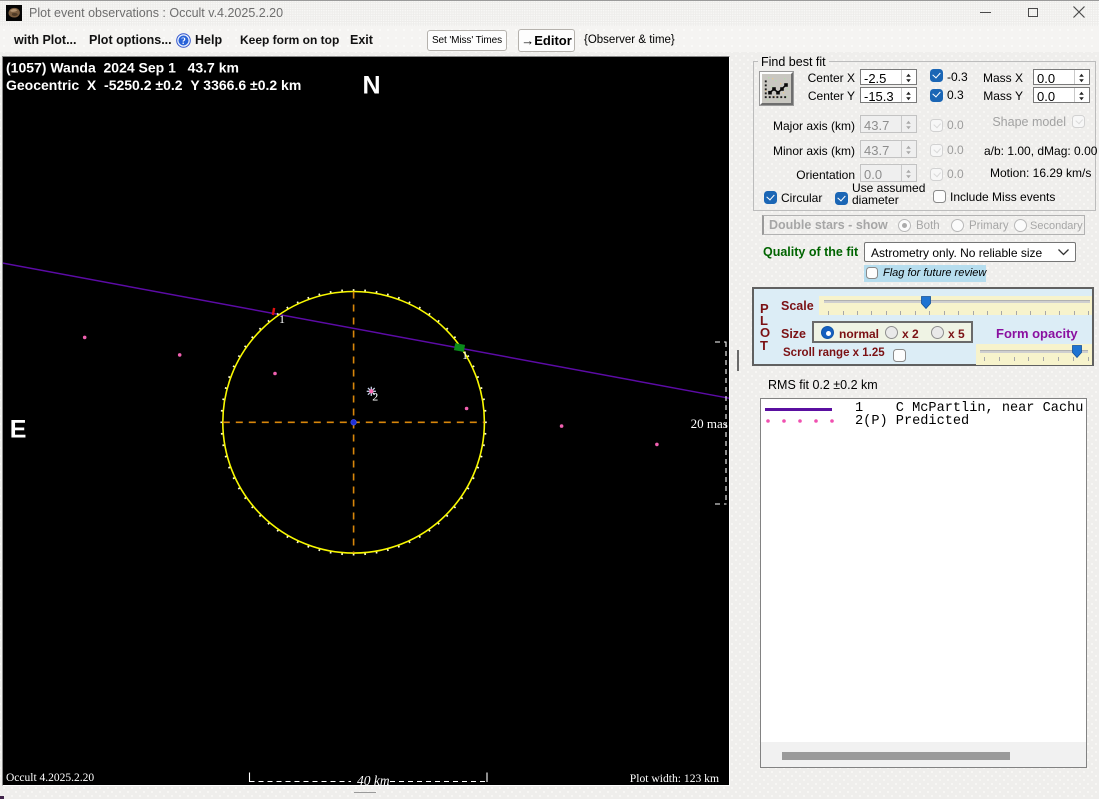 This screenshot has height=799, width=1099. Describe the element at coordinates (709, 423) in the screenshot. I see `svg-text: 20 mas` at that location.